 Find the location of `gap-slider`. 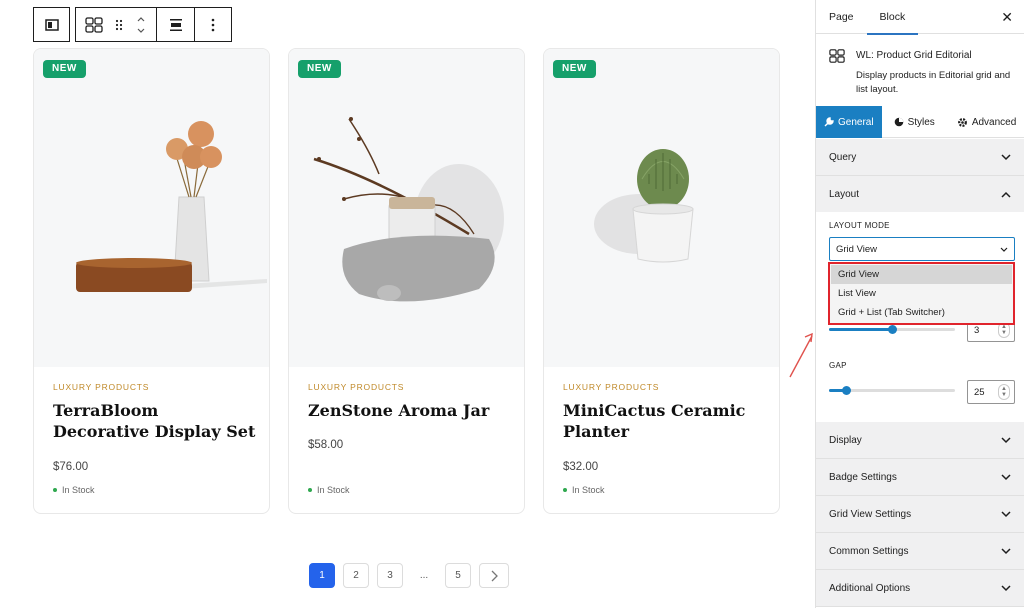

gap-slider is located at coordinates (892, 390).